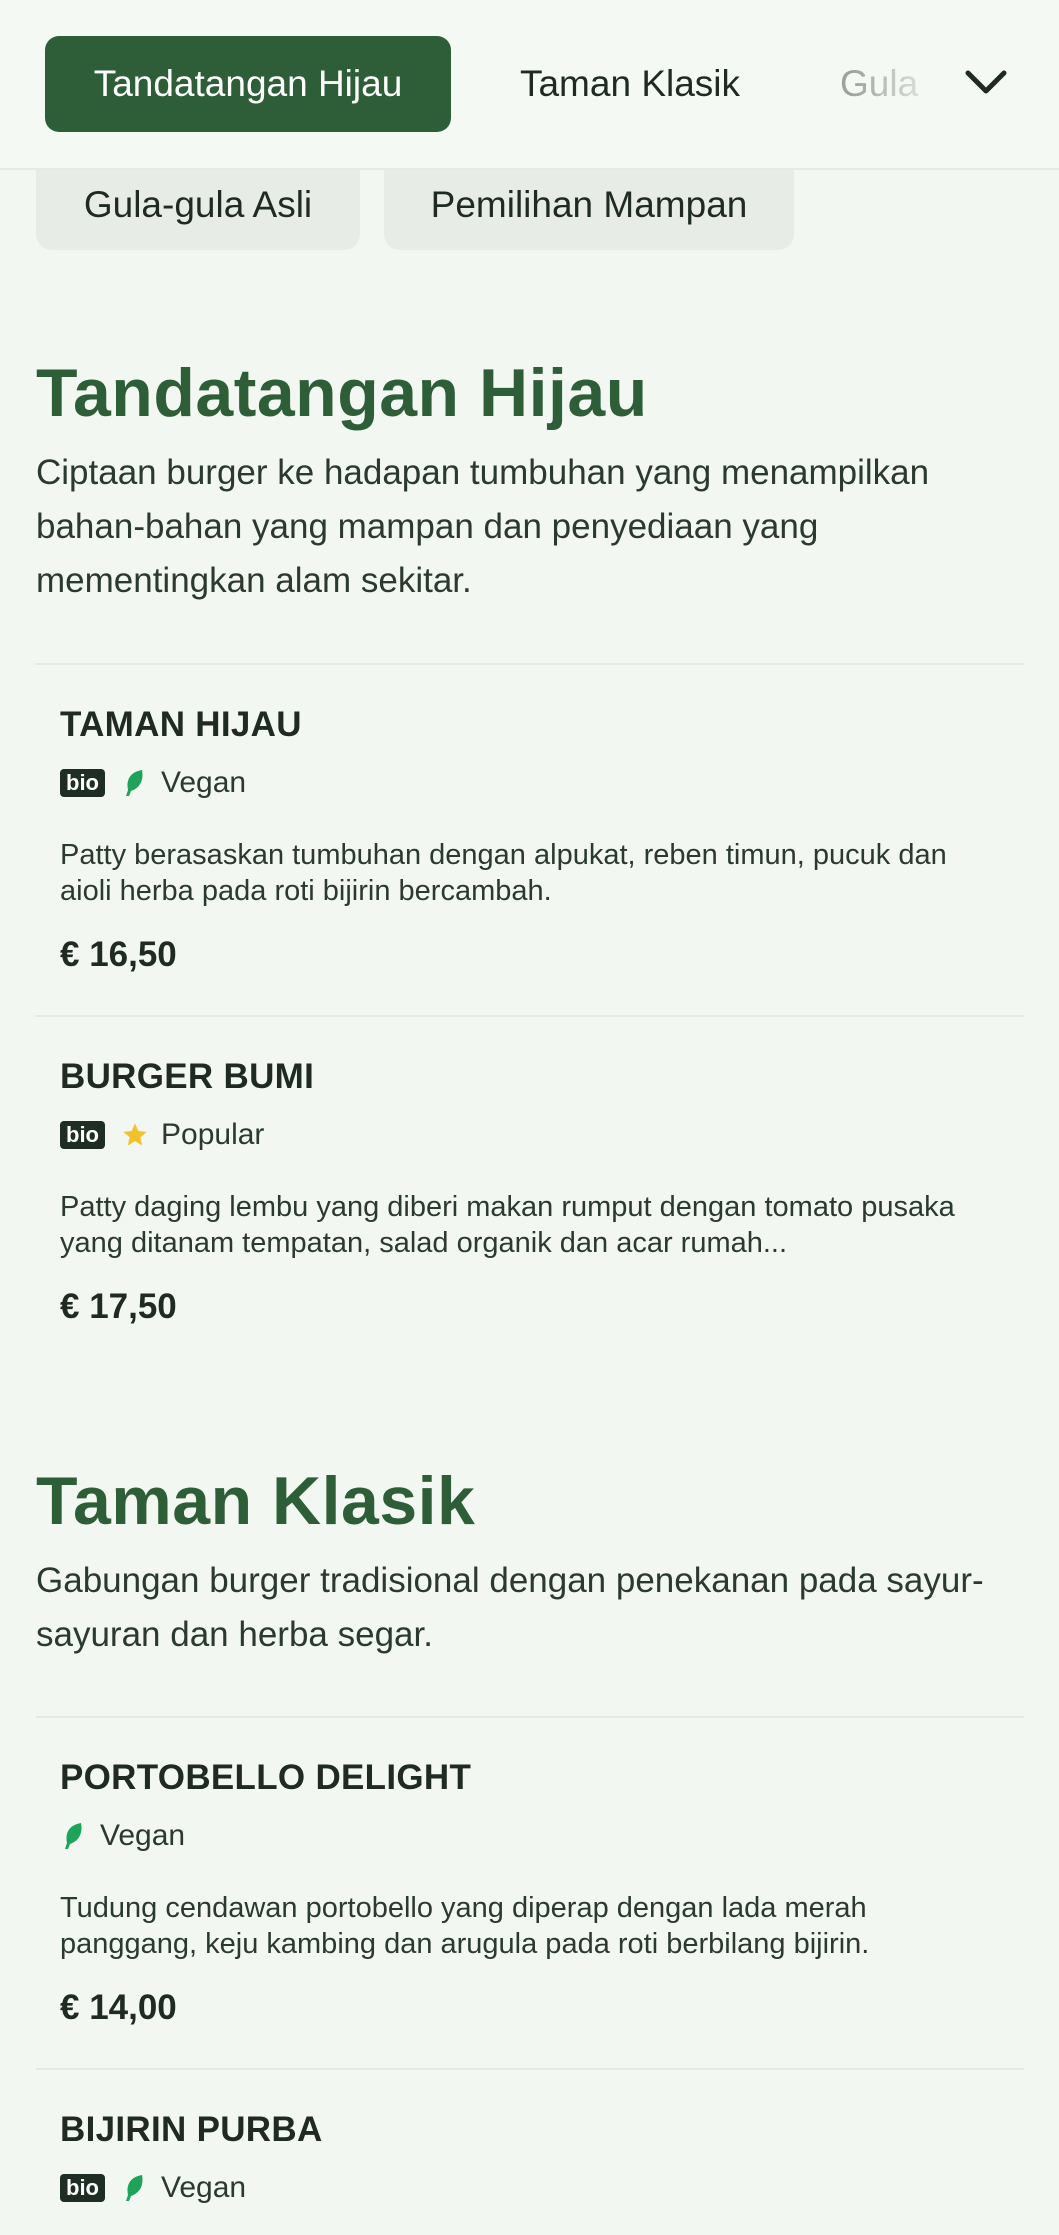 This screenshot has height=2235, width=1059. Describe the element at coordinates (630, 84) in the screenshot. I see `tab-taman-klasik: Taman Klasik` at that location.